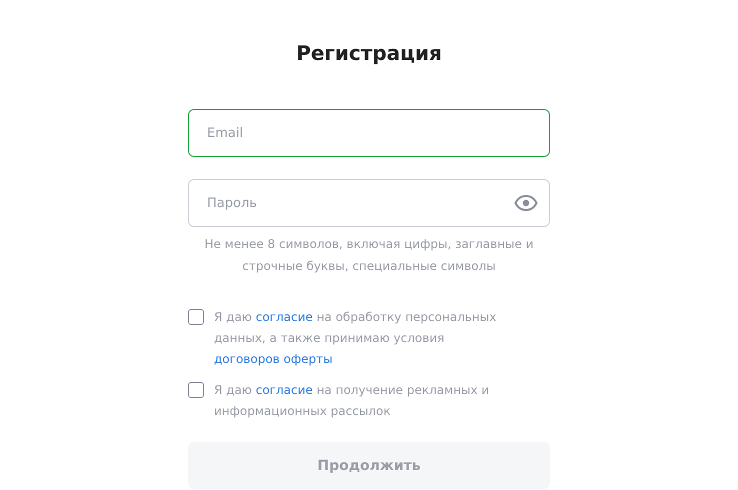 This screenshot has height=490, width=738. What do you see at coordinates (352, 401) in the screenshot?
I see `consent-text: Я даю согласие на получение рекламных и информационных рассылок` at bounding box center [352, 401].